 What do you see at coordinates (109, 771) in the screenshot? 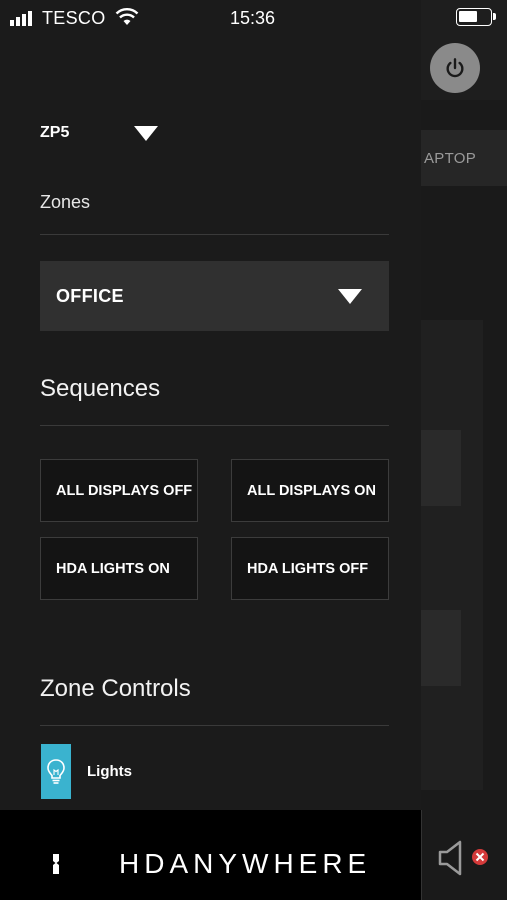
I see `zone-control-label: Lights` at bounding box center [109, 771].